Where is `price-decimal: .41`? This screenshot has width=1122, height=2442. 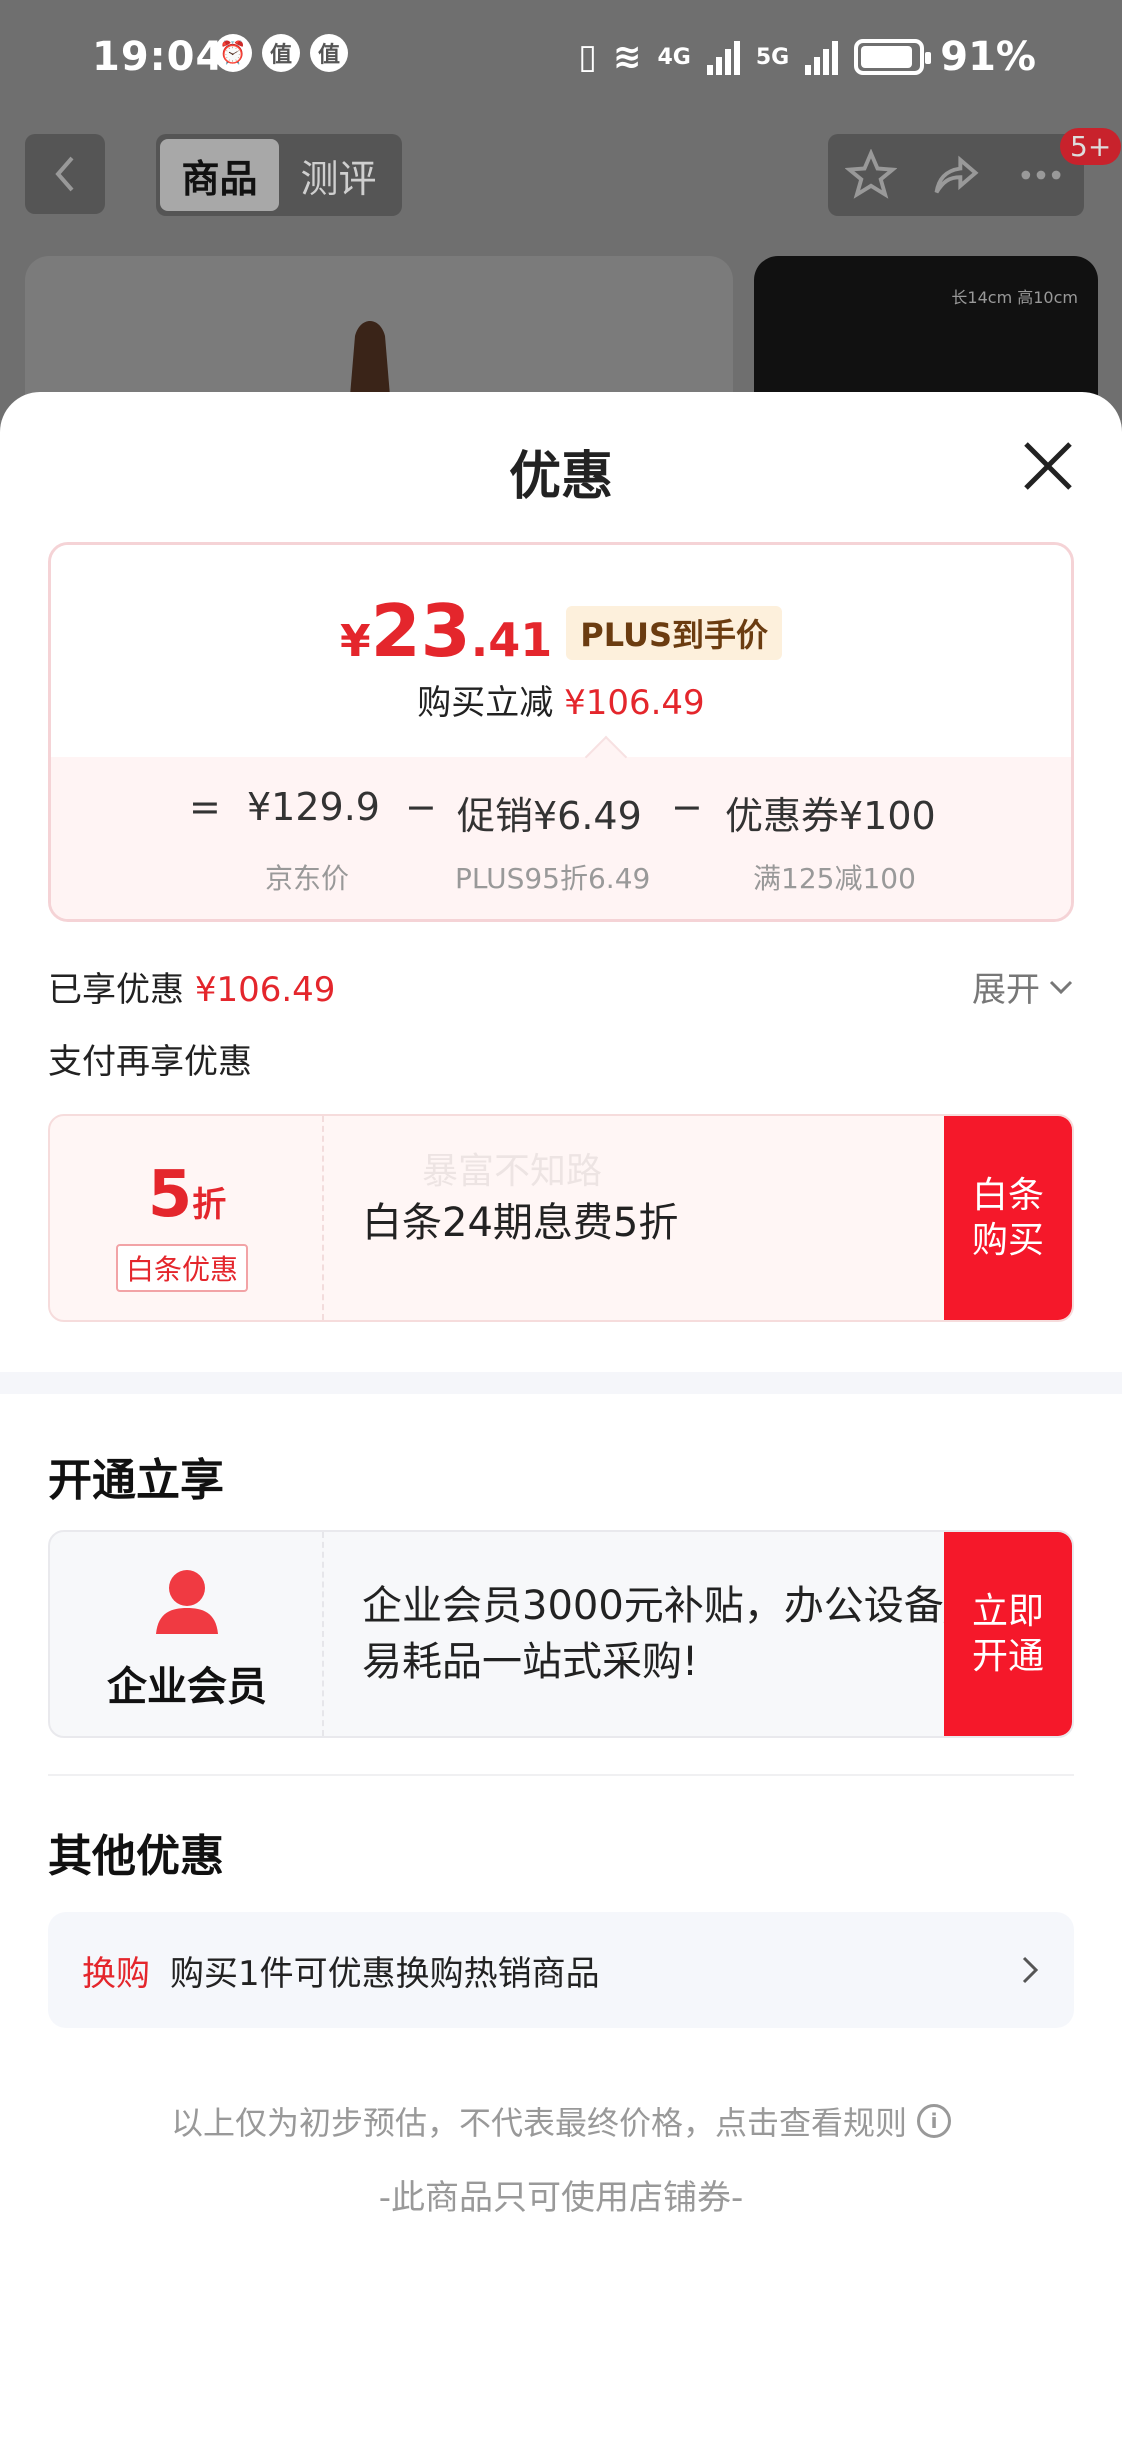 price-decimal: .41 is located at coordinates (511, 640).